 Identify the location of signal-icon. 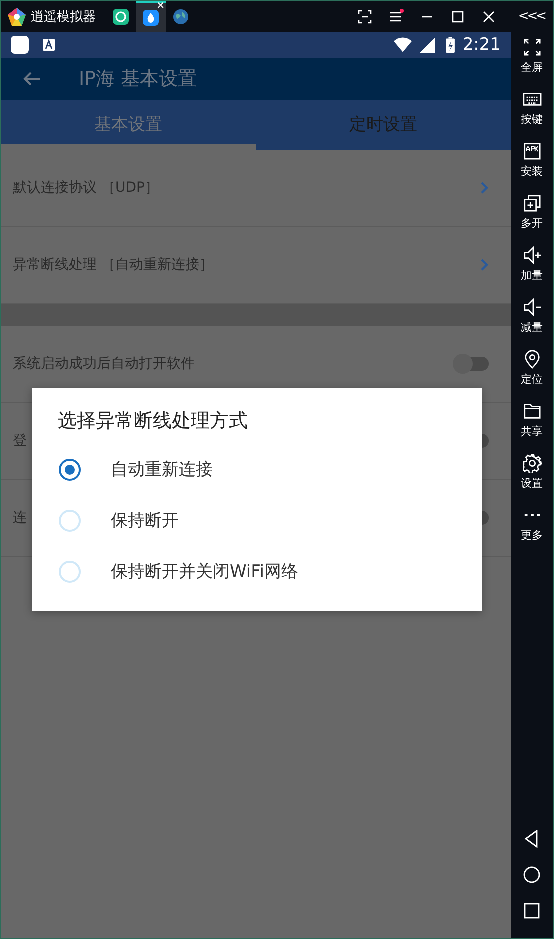
(427, 45).